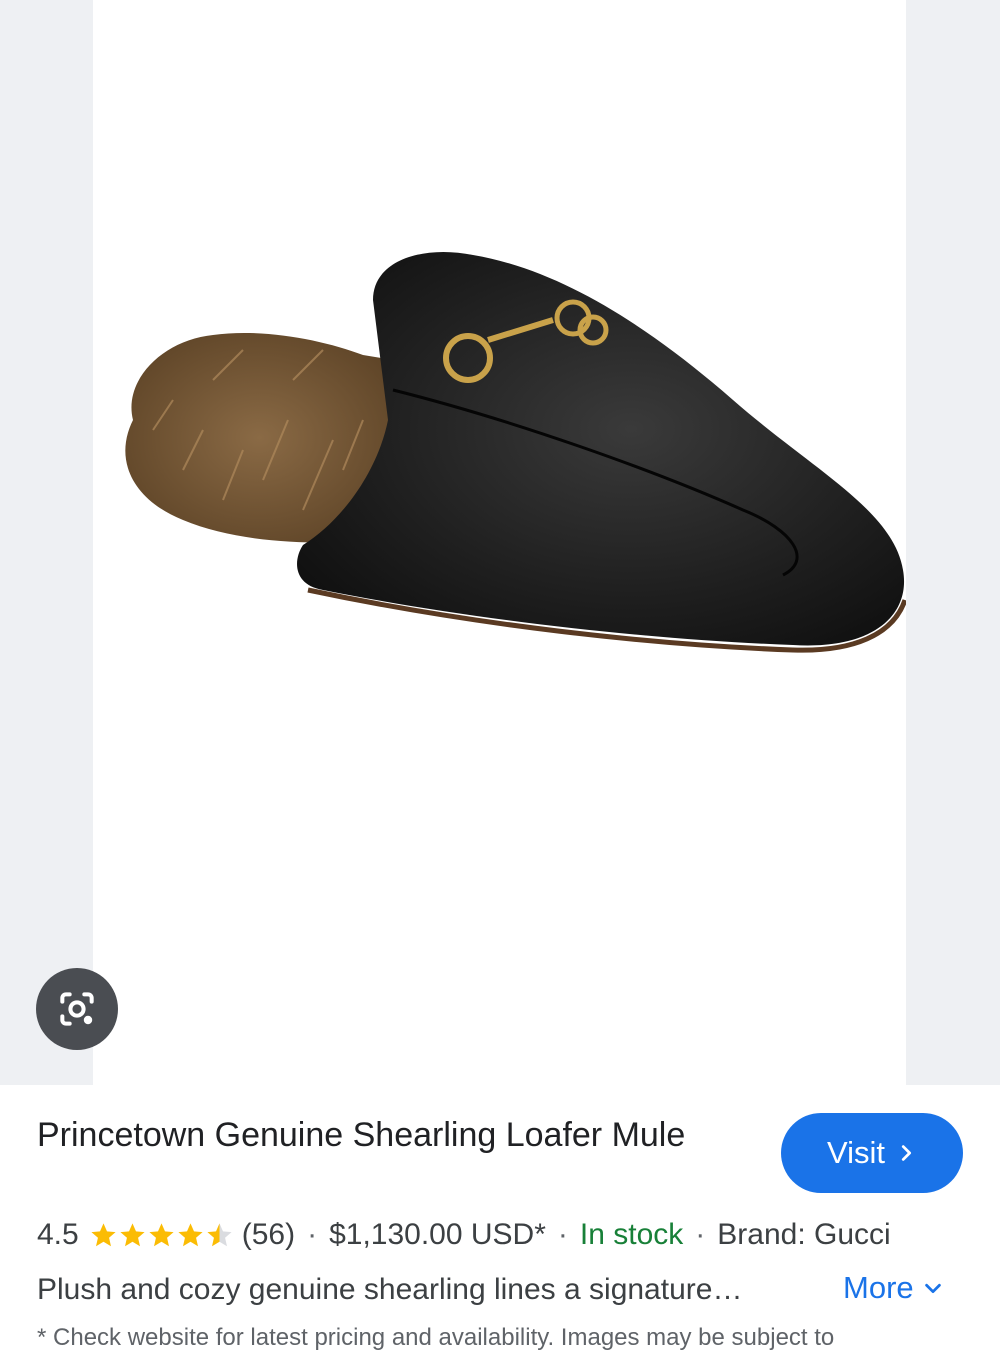 The image size is (1000, 1353). I want to click on visit-button: Visit, so click(872, 1153).